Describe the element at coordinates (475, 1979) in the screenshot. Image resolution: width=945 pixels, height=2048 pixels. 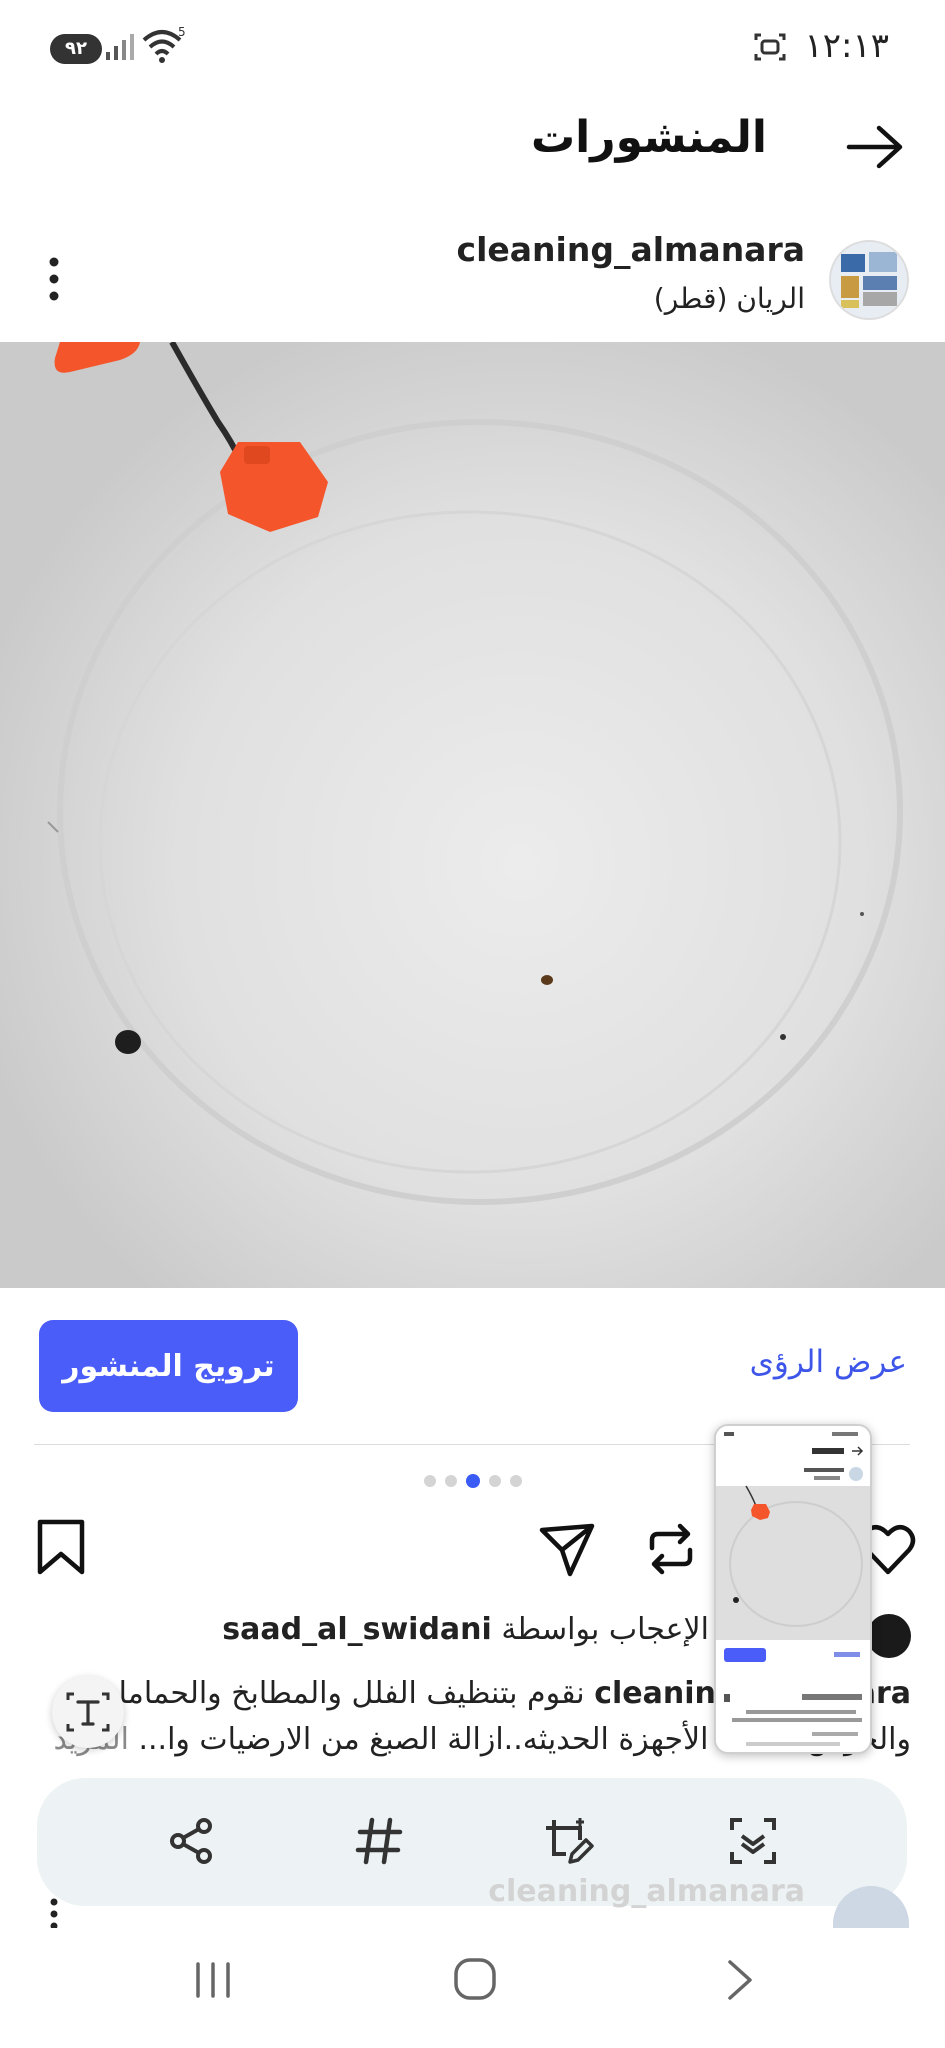
I see `home-icon` at that location.